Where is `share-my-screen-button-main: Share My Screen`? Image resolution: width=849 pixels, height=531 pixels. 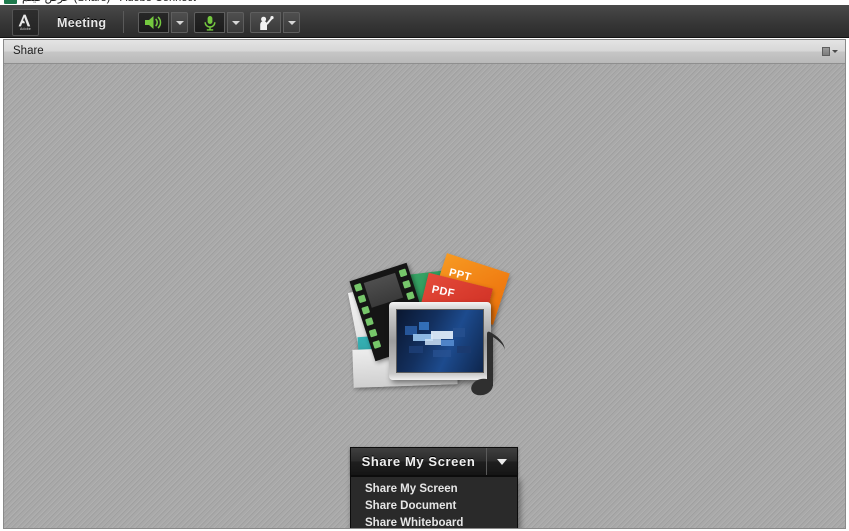
share-my-screen-button-main: Share My Screen is located at coordinates (418, 461).